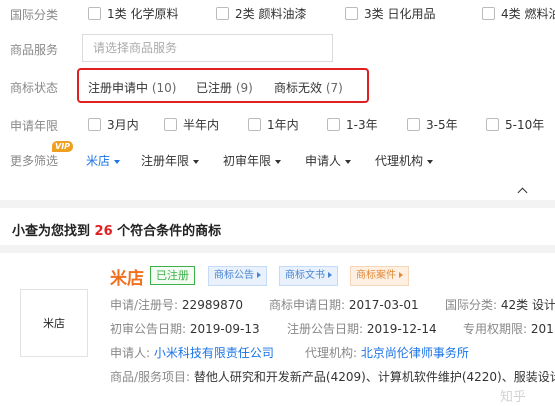 This screenshot has height=406, width=555. What do you see at coordinates (252, 160) in the screenshot?
I see `dropdown-prelim-years: 初审年限` at bounding box center [252, 160].